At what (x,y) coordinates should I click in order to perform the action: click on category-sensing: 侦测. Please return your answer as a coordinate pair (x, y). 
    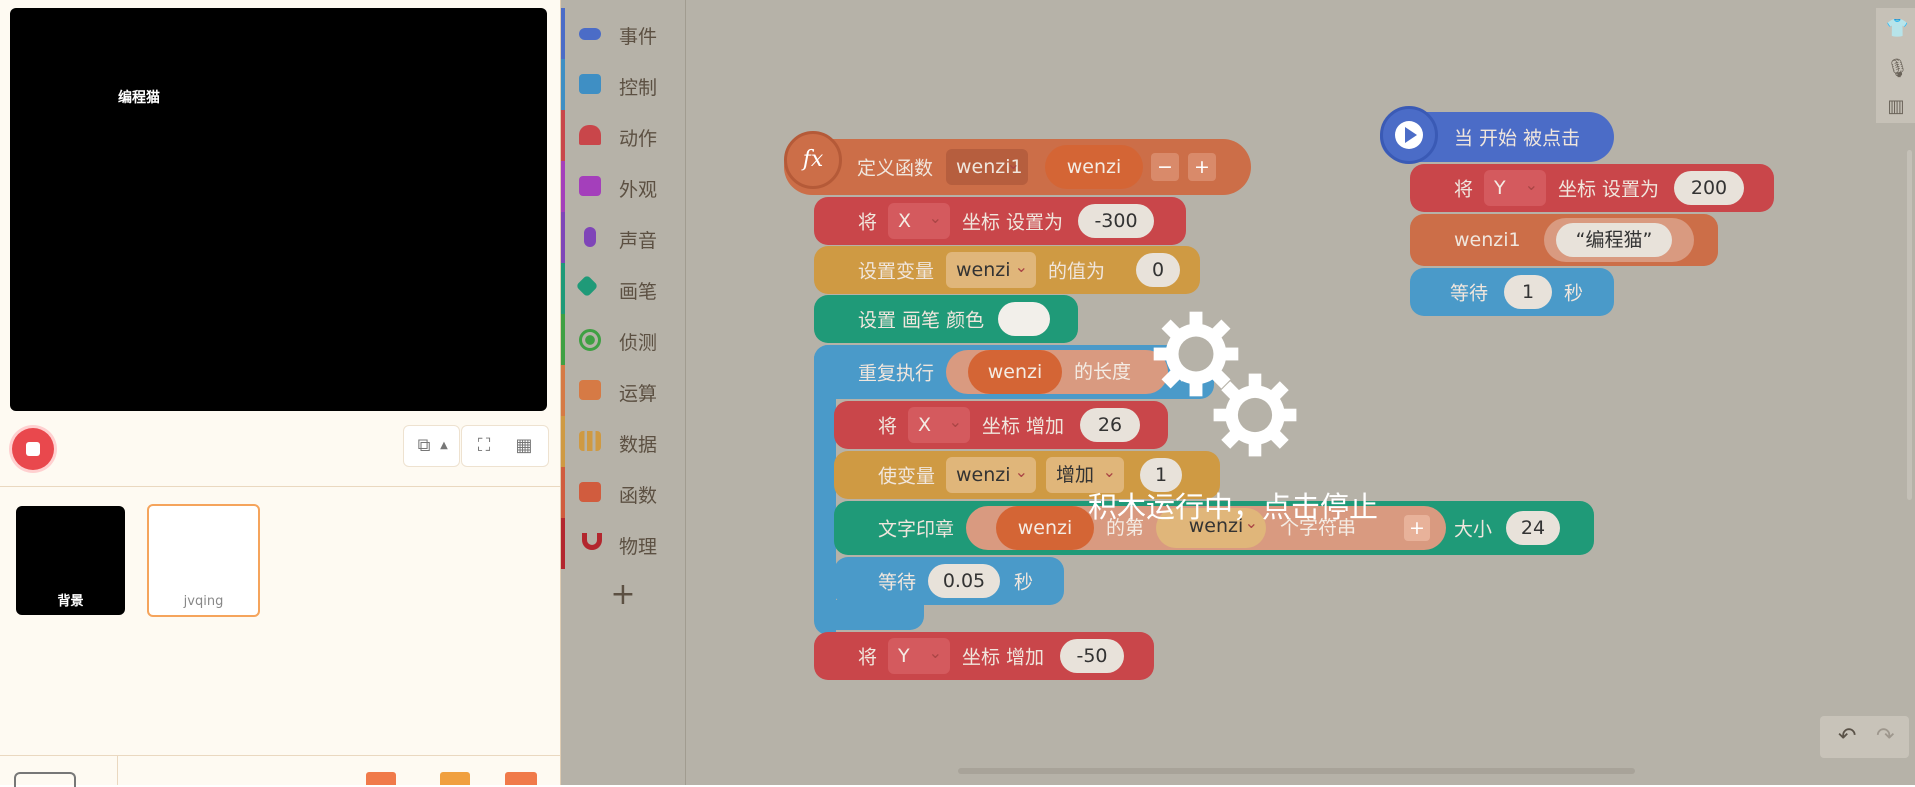
    Looking at the image, I should click on (623, 339).